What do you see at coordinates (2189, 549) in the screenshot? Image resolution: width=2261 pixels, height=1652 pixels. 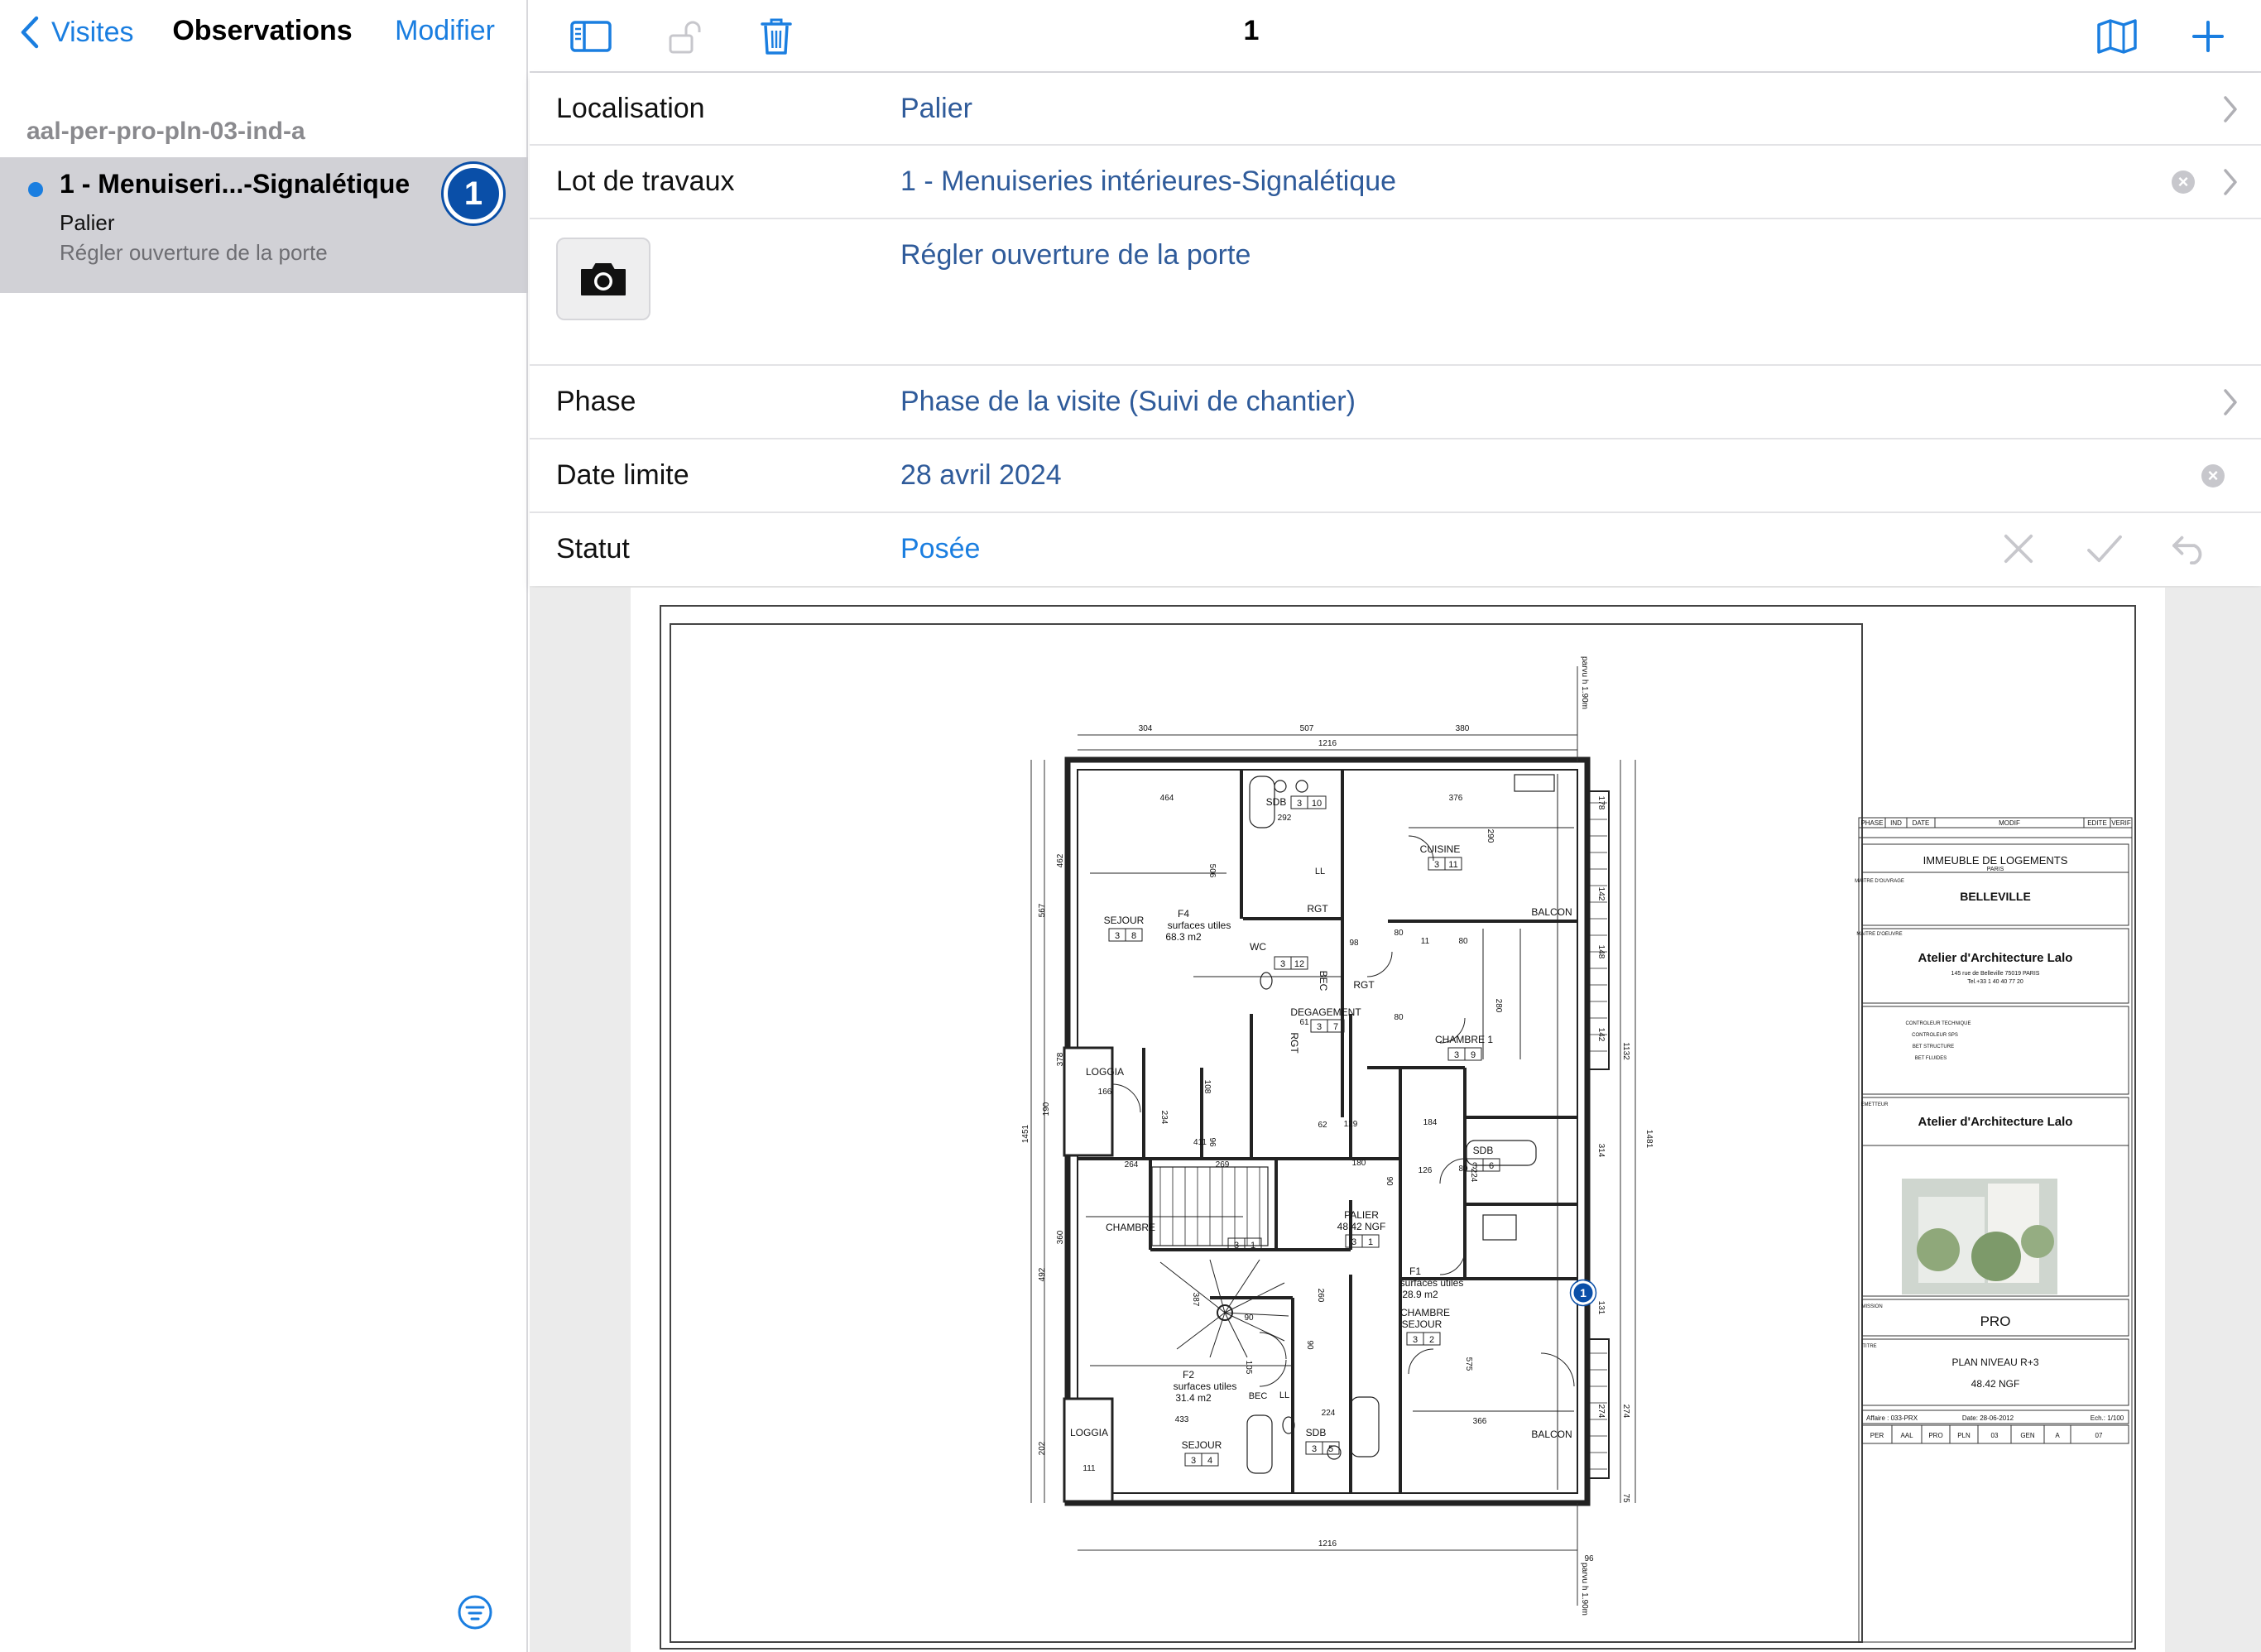 I see `undo-icon` at bounding box center [2189, 549].